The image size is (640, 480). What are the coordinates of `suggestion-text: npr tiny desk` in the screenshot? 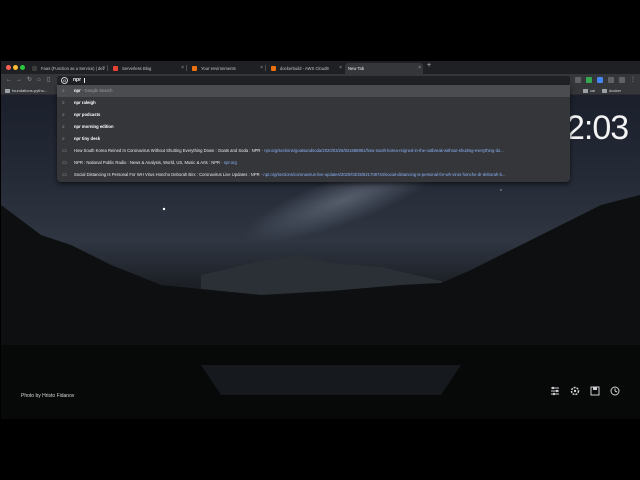 It's located at (87, 138).